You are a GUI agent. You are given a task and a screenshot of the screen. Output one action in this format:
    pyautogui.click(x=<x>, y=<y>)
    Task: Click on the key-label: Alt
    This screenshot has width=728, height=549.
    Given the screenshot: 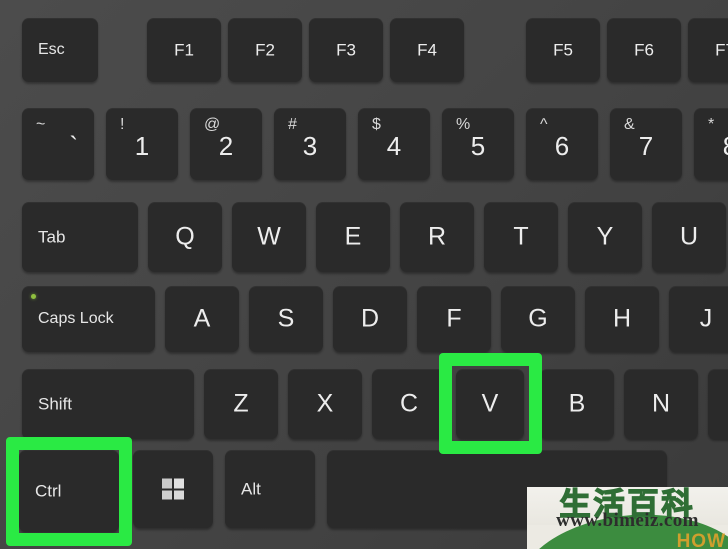 What is the action you would take?
    pyautogui.click(x=251, y=489)
    